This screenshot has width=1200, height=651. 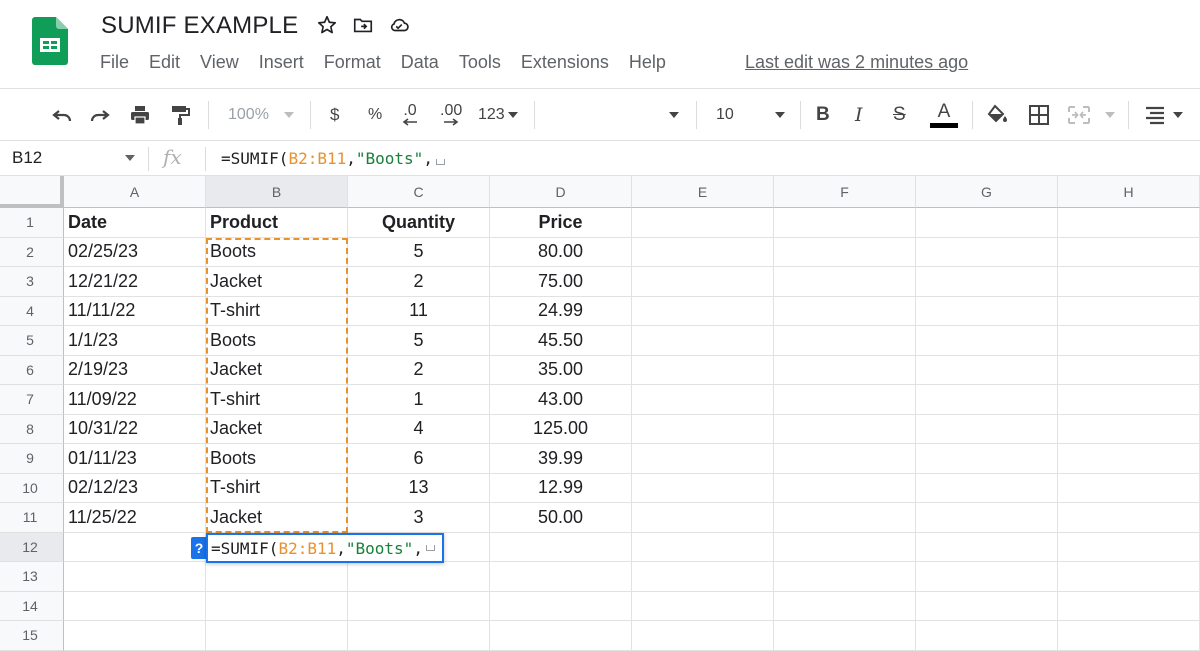 I want to click on table-cell: 10/31/22, so click(x=135, y=429).